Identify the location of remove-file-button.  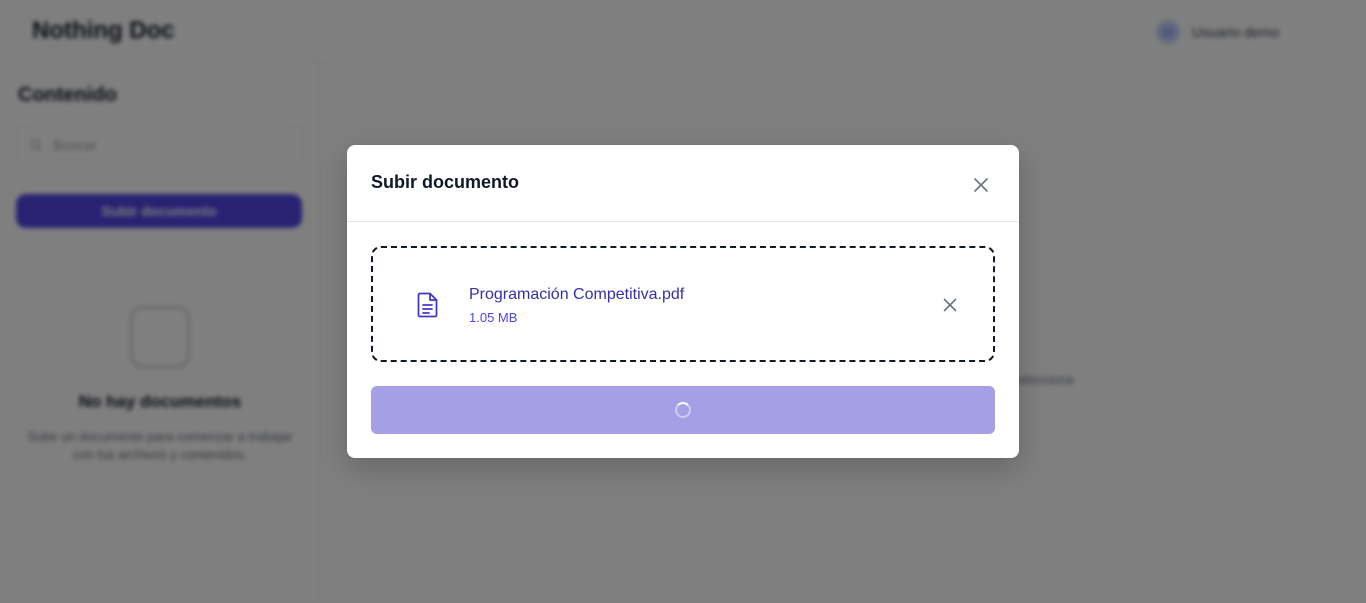
(950, 305).